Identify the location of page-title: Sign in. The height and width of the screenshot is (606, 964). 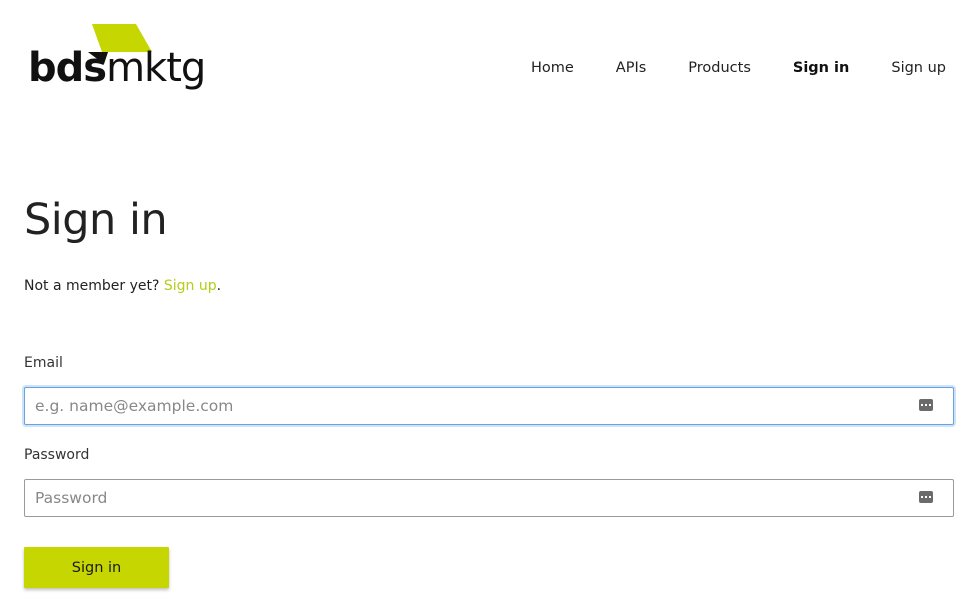
(96, 220).